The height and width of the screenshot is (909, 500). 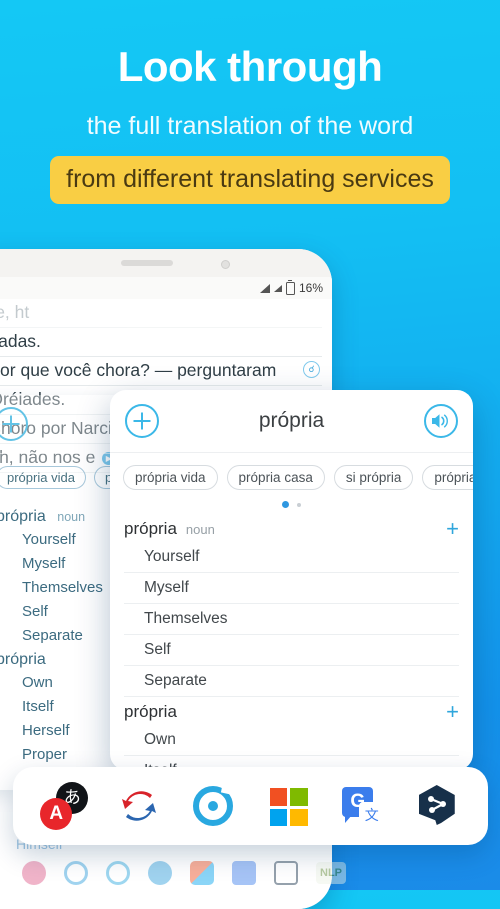 I want to click on translation-row: Yourself, so click(x=291, y=557).